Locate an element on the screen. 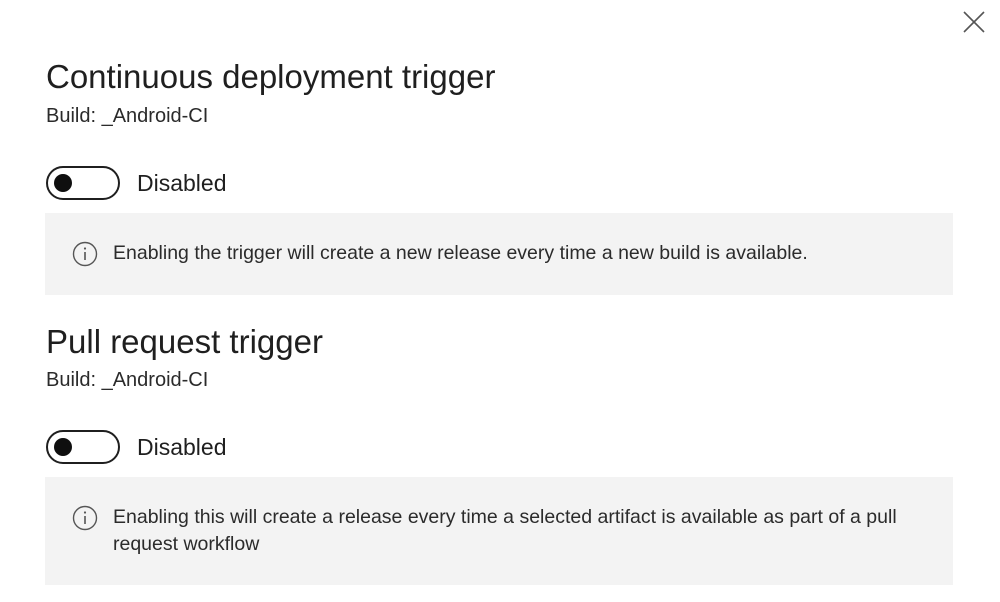 This screenshot has width=1000, height=602. cd-trigger-title: Continuous deployment trigger is located at coordinates (271, 76).